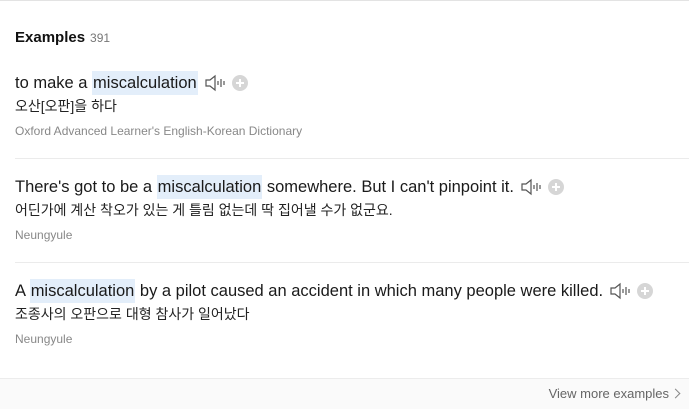 The image size is (689, 409). I want to click on sentence-text-before: A, so click(22, 291).